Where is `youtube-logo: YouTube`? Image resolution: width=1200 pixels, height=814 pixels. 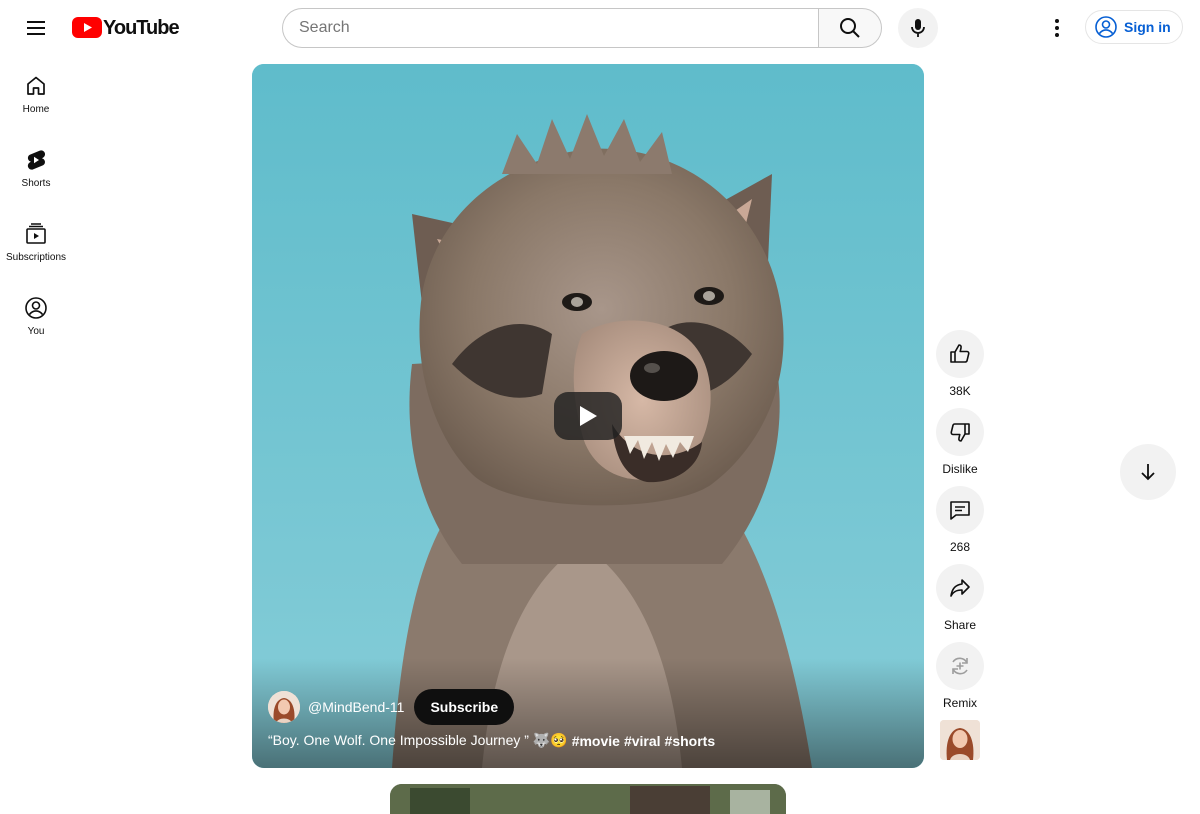 youtube-logo: YouTube is located at coordinates (126, 27).